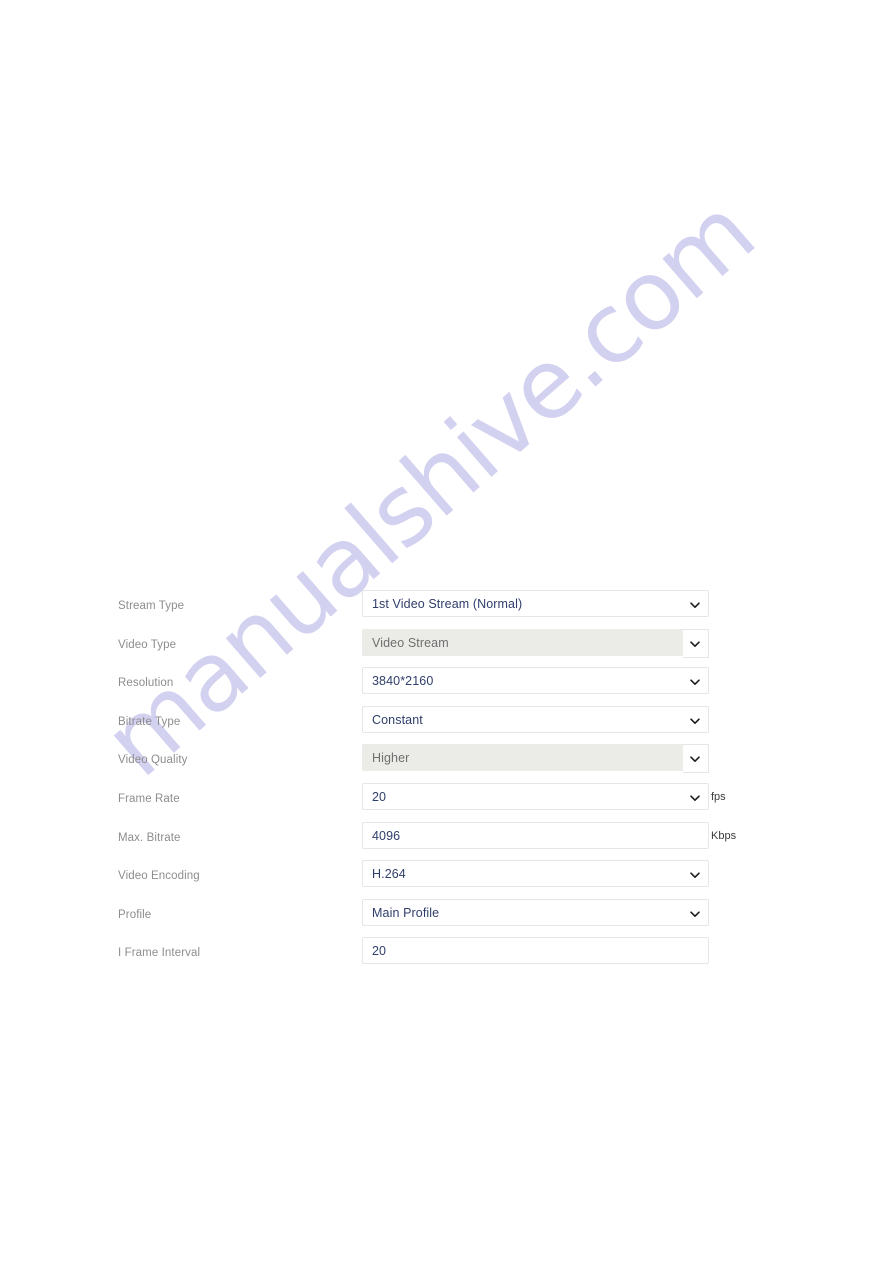 This screenshot has width=893, height=1263. Describe the element at coordinates (147, 644) in the screenshot. I see `label-video-type: Video Type` at that location.